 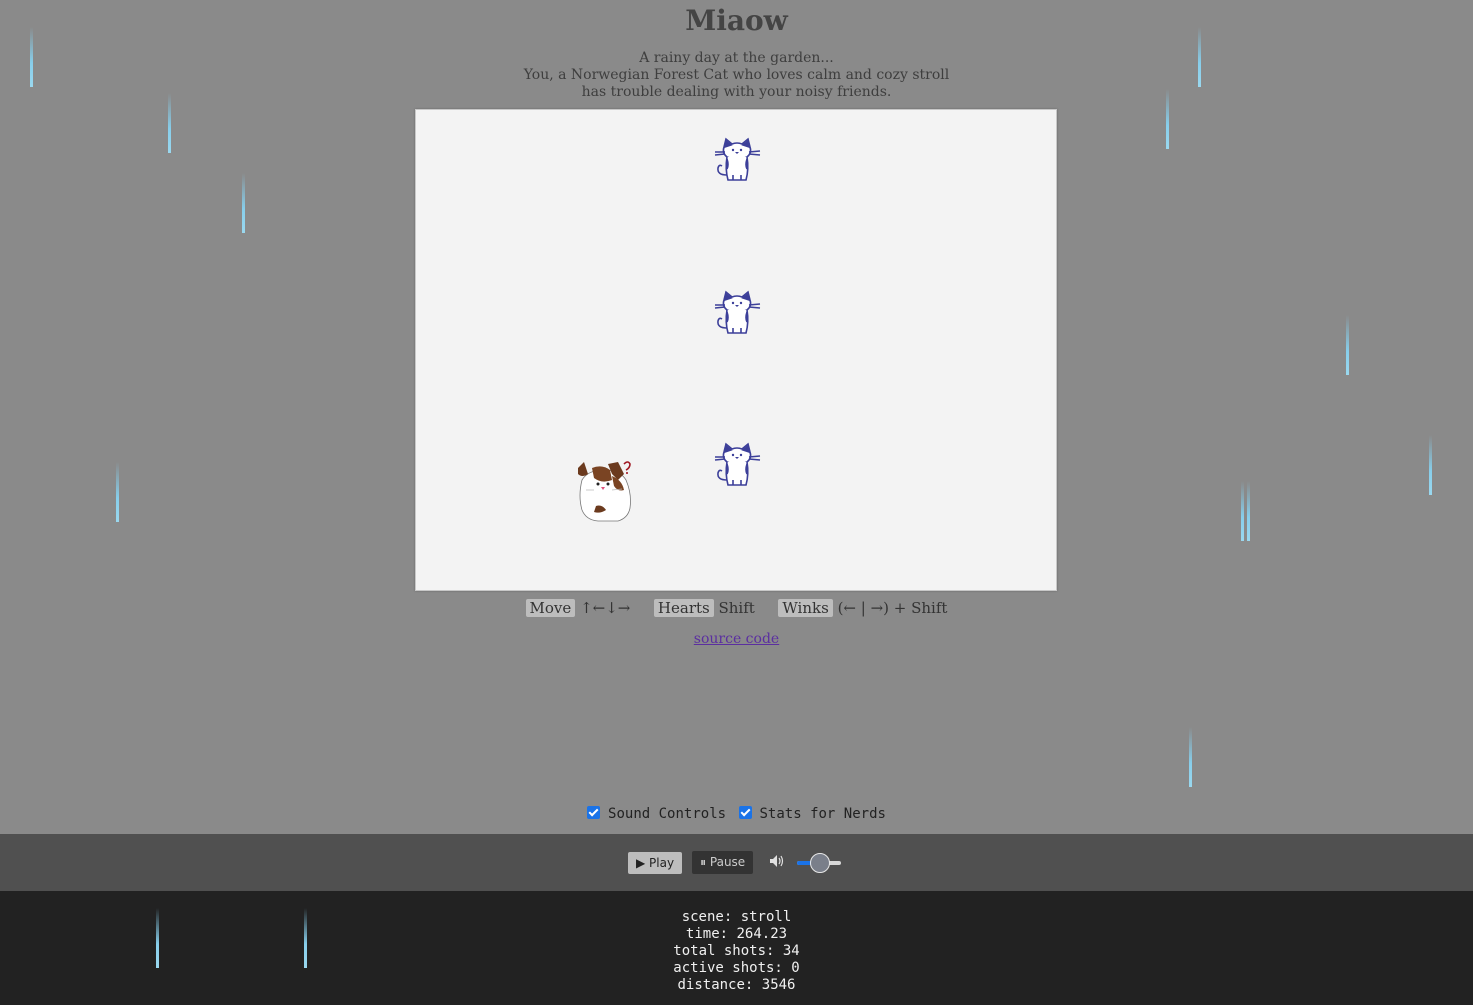 What do you see at coordinates (655, 862) in the screenshot?
I see `play-button: ▶ Play` at bounding box center [655, 862].